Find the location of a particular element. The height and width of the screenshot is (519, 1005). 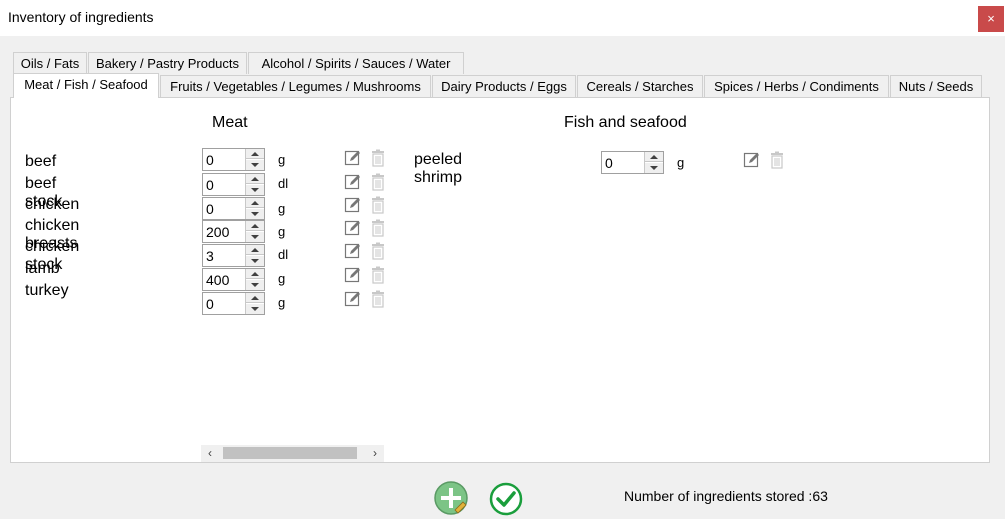

quantity-stepper: 3 is located at coordinates (233, 255).